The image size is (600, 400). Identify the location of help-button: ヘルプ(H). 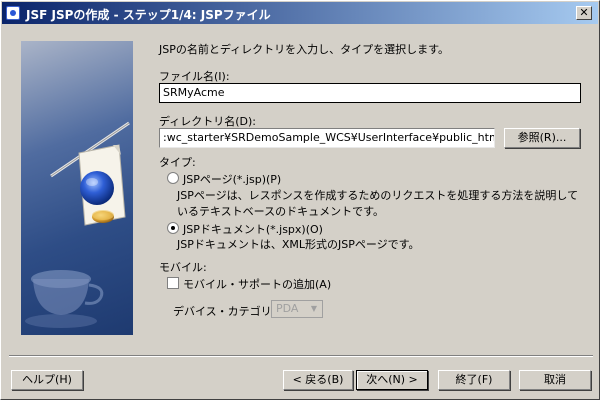
(47, 380).